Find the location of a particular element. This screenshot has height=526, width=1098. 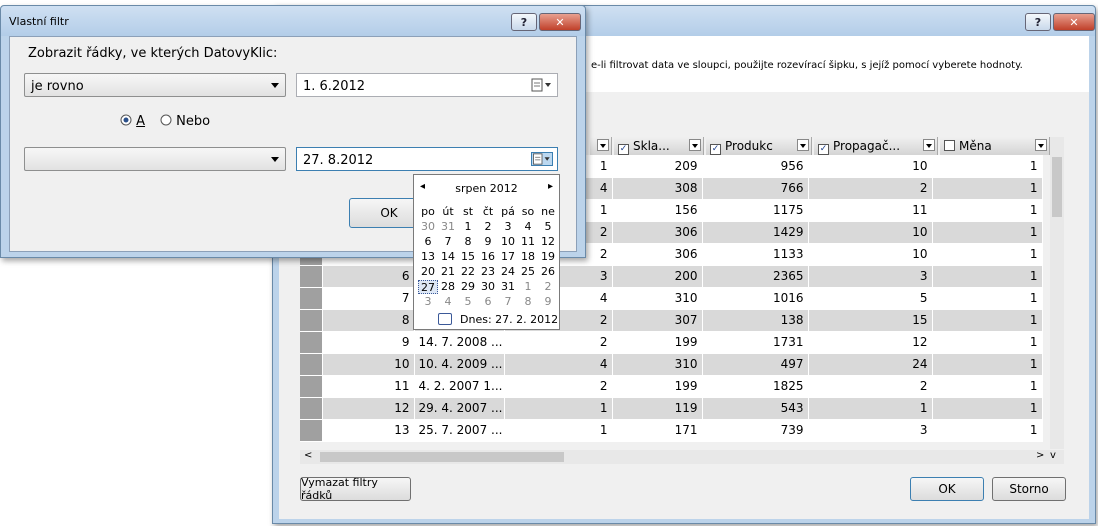

calendar-day: 28 is located at coordinates (448, 287).